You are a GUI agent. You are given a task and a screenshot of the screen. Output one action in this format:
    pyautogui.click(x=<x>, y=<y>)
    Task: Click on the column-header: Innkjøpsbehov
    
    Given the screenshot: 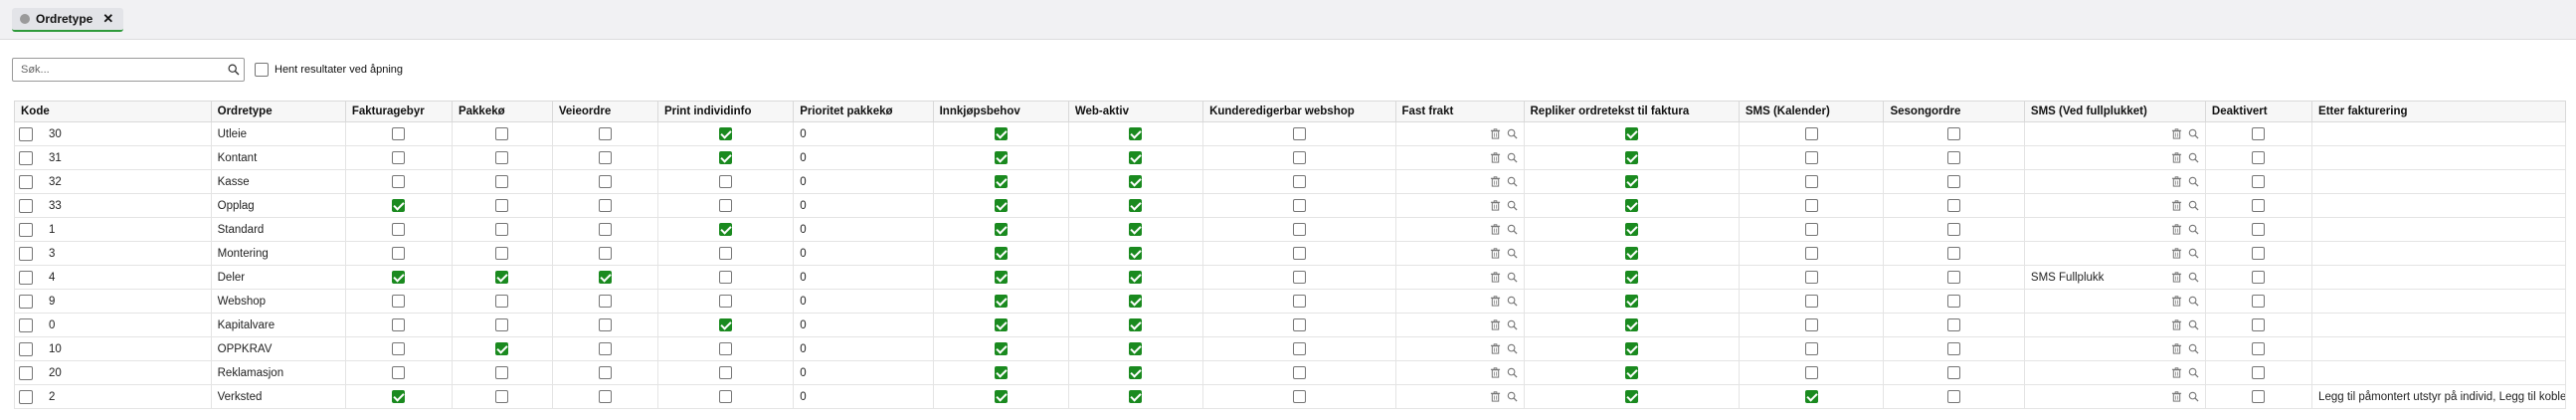 What is the action you would take?
    pyautogui.click(x=1000, y=111)
    